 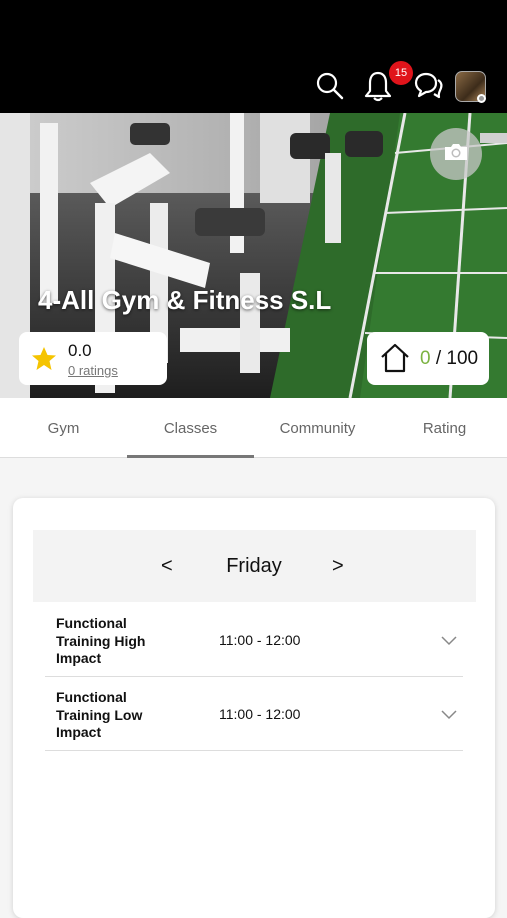 What do you see at coordinates (167, 566) in the screenshot?
I see `prev-day-button: <` at bounding box center [167, 566].